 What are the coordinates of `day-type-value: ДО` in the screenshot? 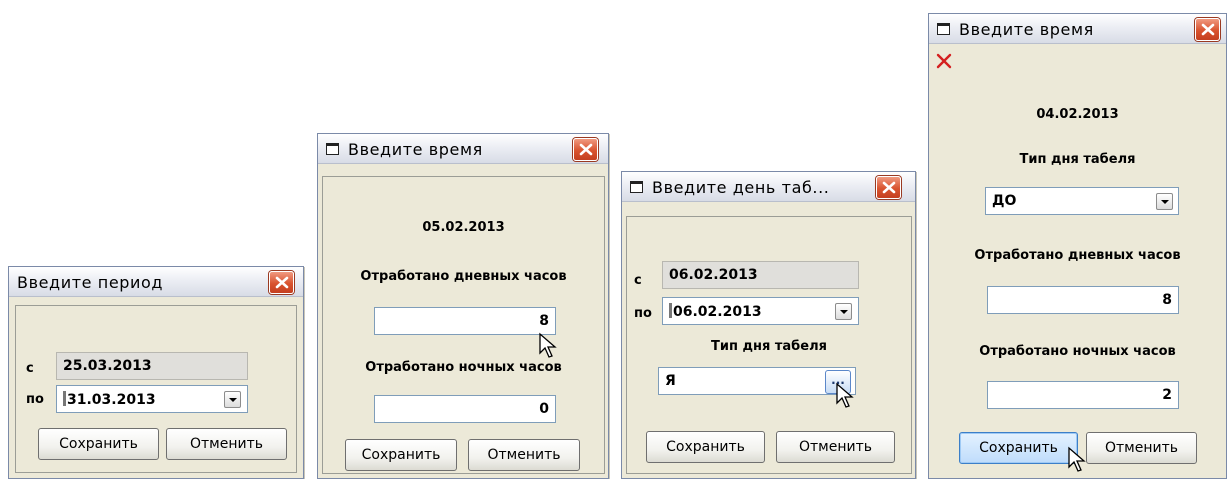 It's located at (1004, 201).